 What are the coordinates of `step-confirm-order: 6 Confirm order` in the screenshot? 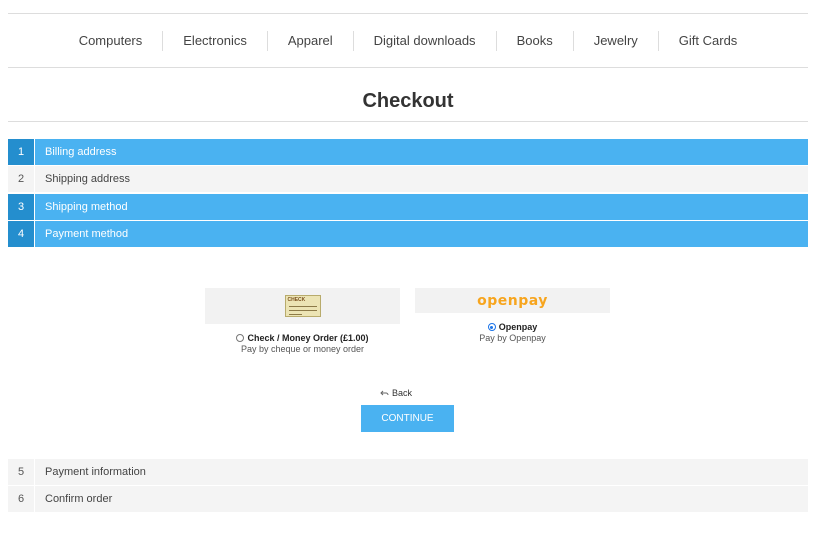 It's located at (408, 499).